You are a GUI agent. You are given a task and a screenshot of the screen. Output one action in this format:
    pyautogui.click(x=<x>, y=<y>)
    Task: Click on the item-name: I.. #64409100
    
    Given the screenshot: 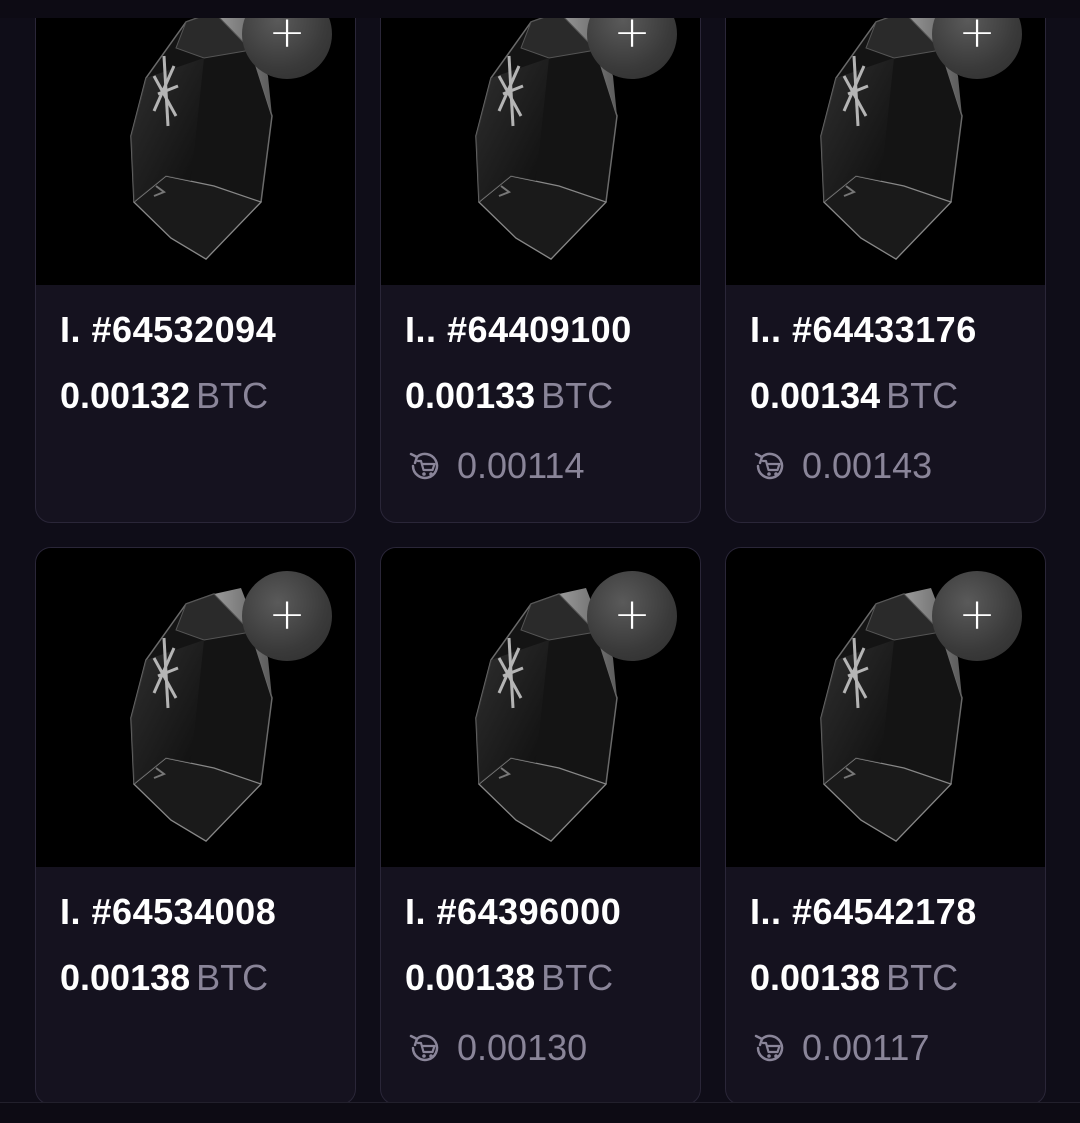 What is the action you would take?
    pyautogui.click(x=552, y=330)
    